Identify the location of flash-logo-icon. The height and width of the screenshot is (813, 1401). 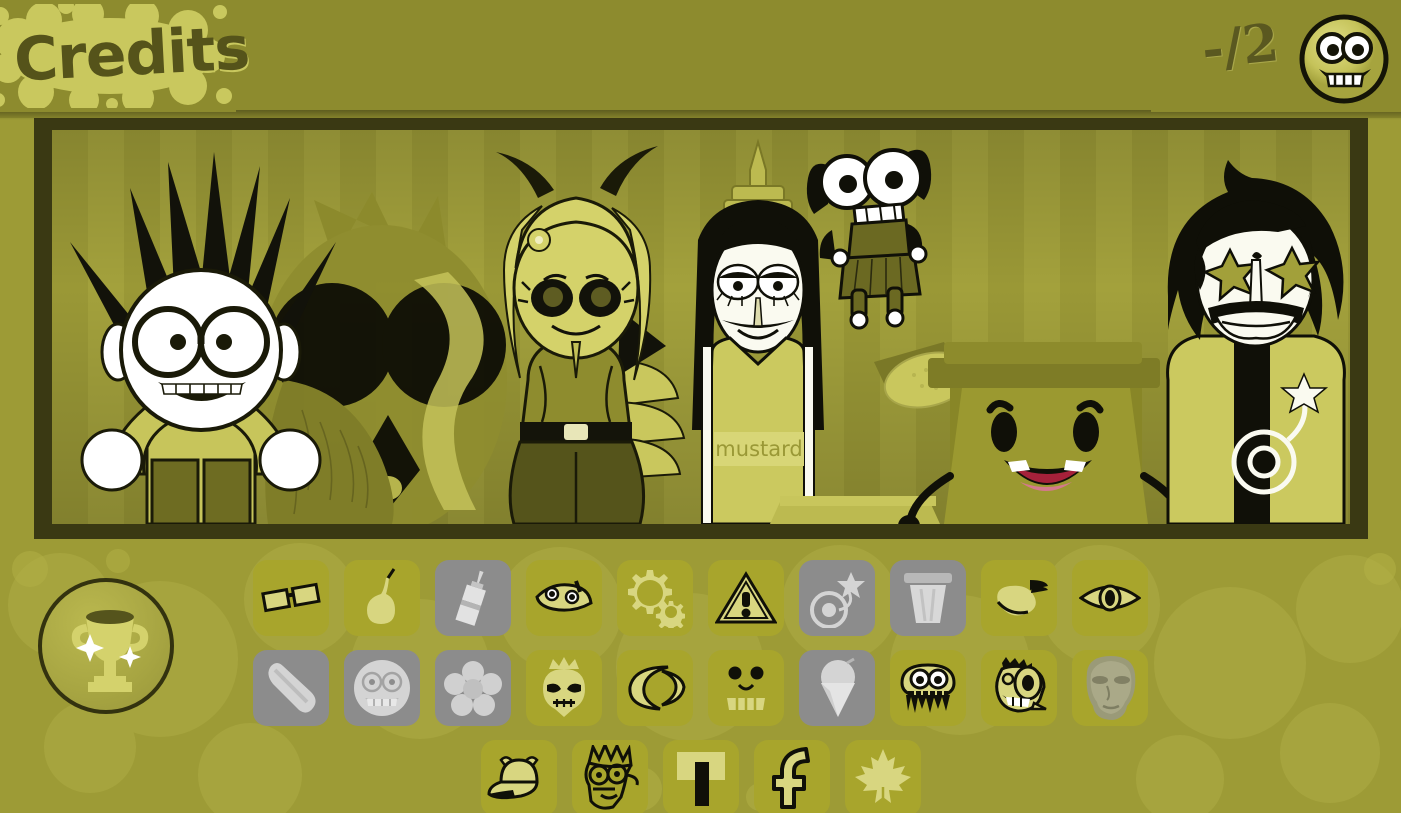
(790, 778).